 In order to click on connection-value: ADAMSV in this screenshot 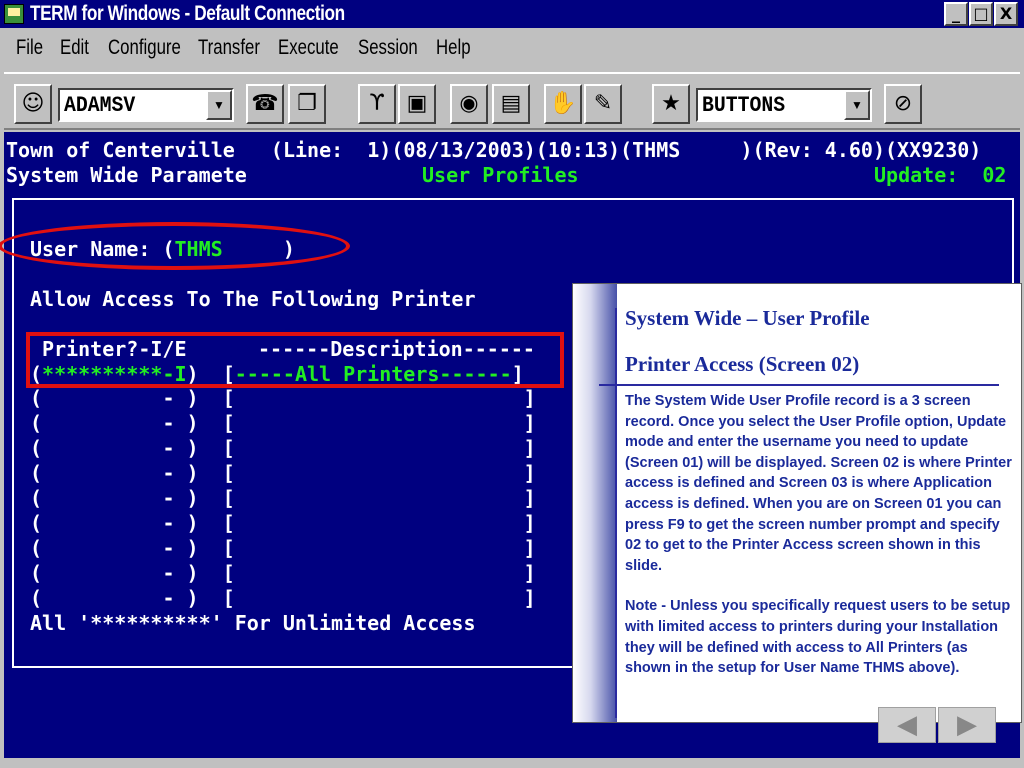, I will do `click(100, 105)`.